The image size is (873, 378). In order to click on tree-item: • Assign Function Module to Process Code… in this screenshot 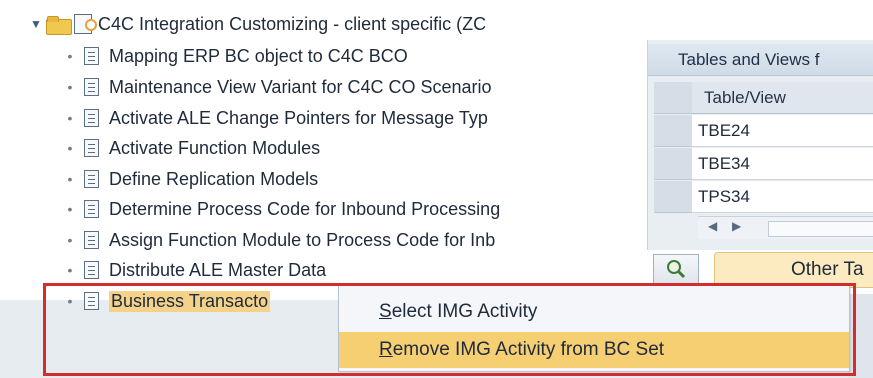, I will do `click(278, 240)`.